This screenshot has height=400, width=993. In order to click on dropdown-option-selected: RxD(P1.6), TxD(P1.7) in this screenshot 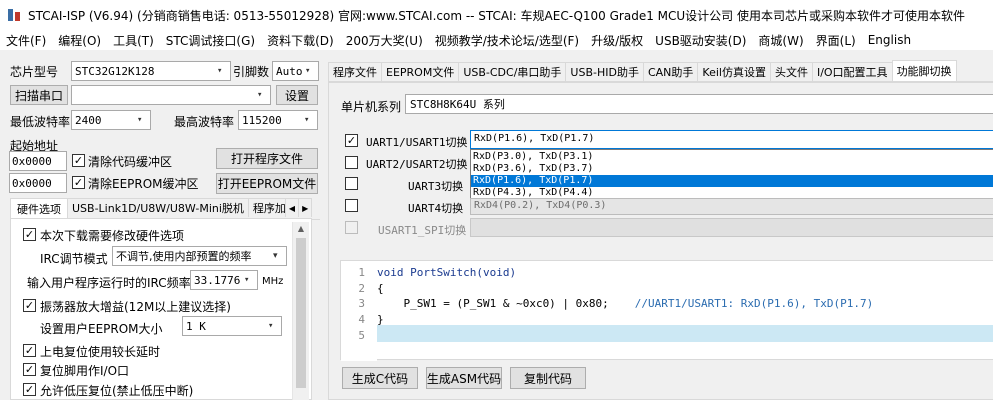, I will do `click(732, 181)`.